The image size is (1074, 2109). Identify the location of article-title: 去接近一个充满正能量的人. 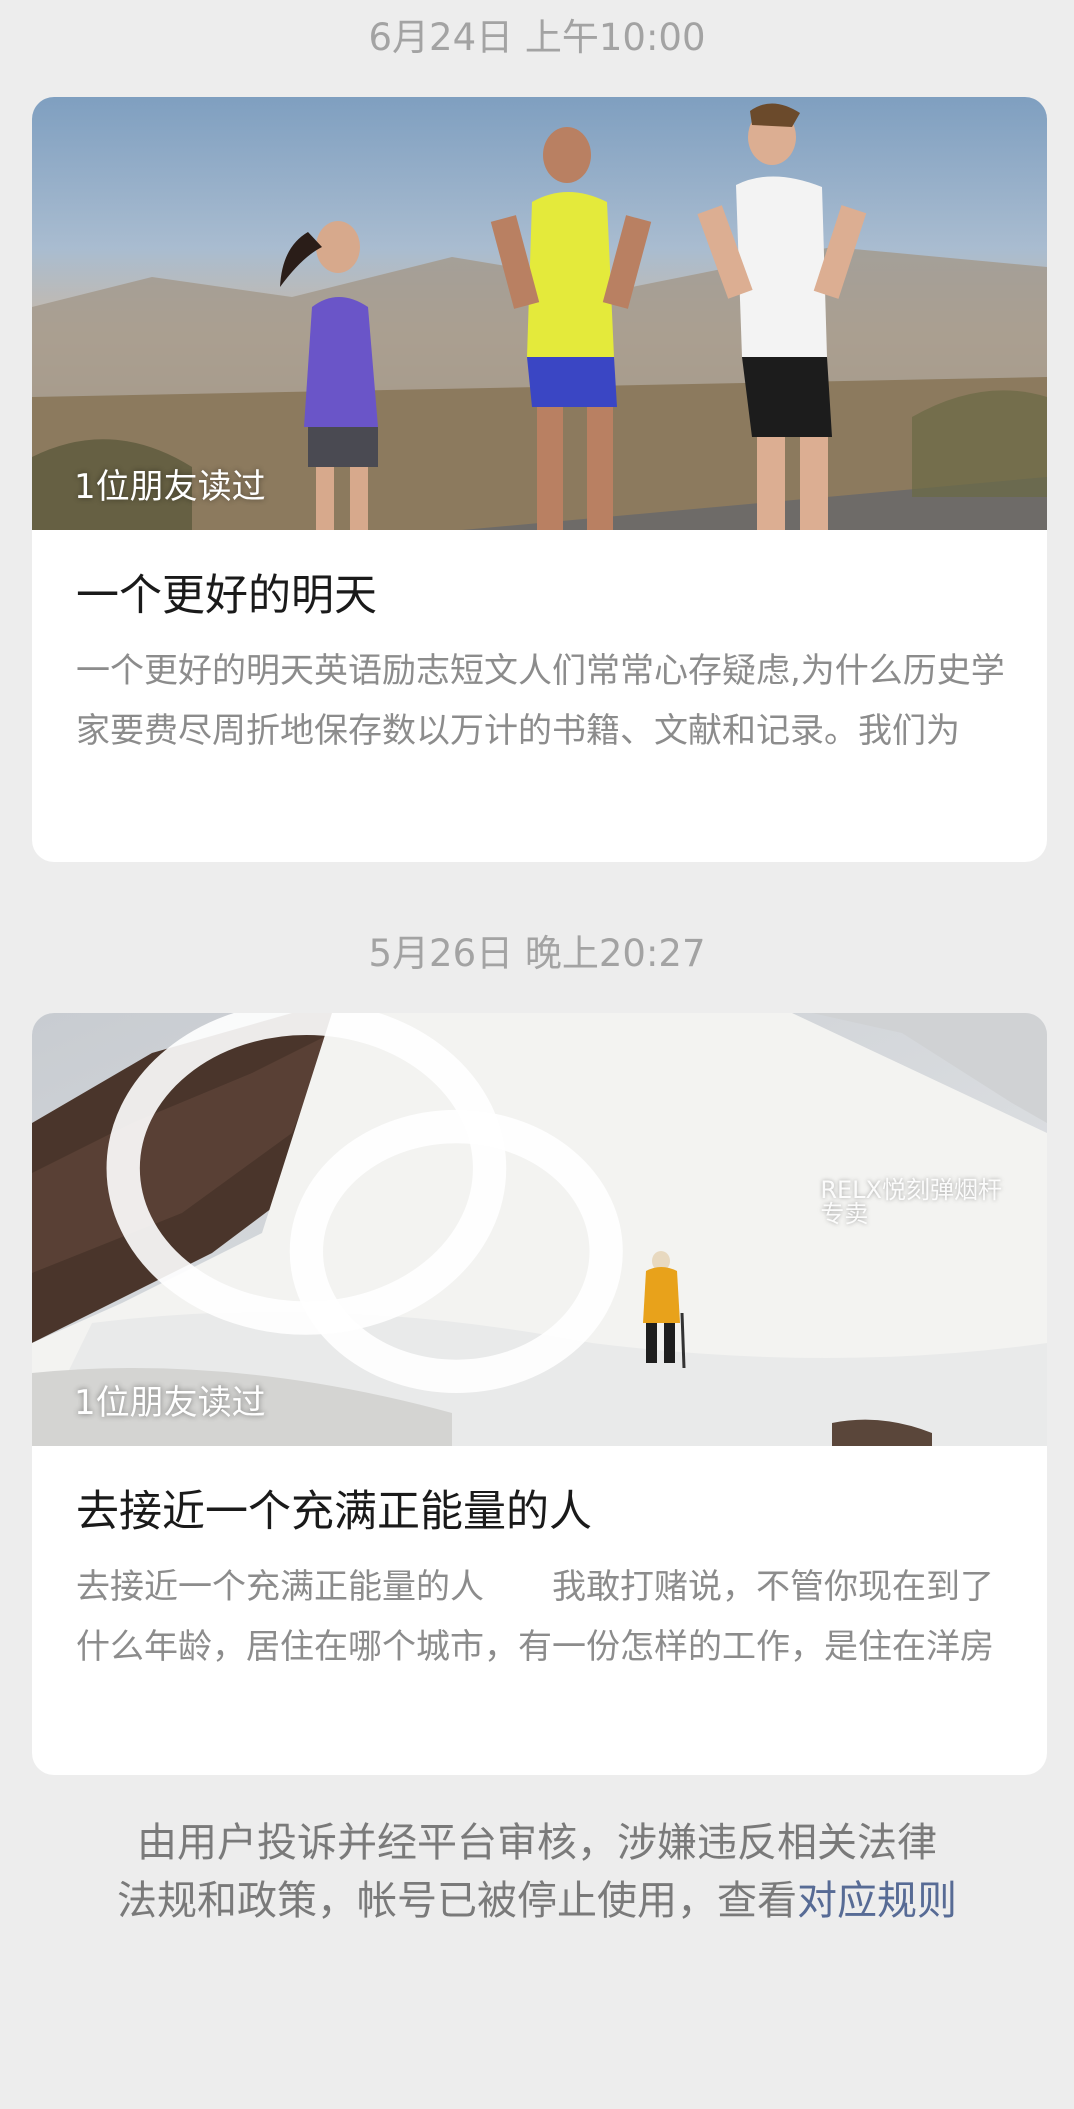
(334, 1512).